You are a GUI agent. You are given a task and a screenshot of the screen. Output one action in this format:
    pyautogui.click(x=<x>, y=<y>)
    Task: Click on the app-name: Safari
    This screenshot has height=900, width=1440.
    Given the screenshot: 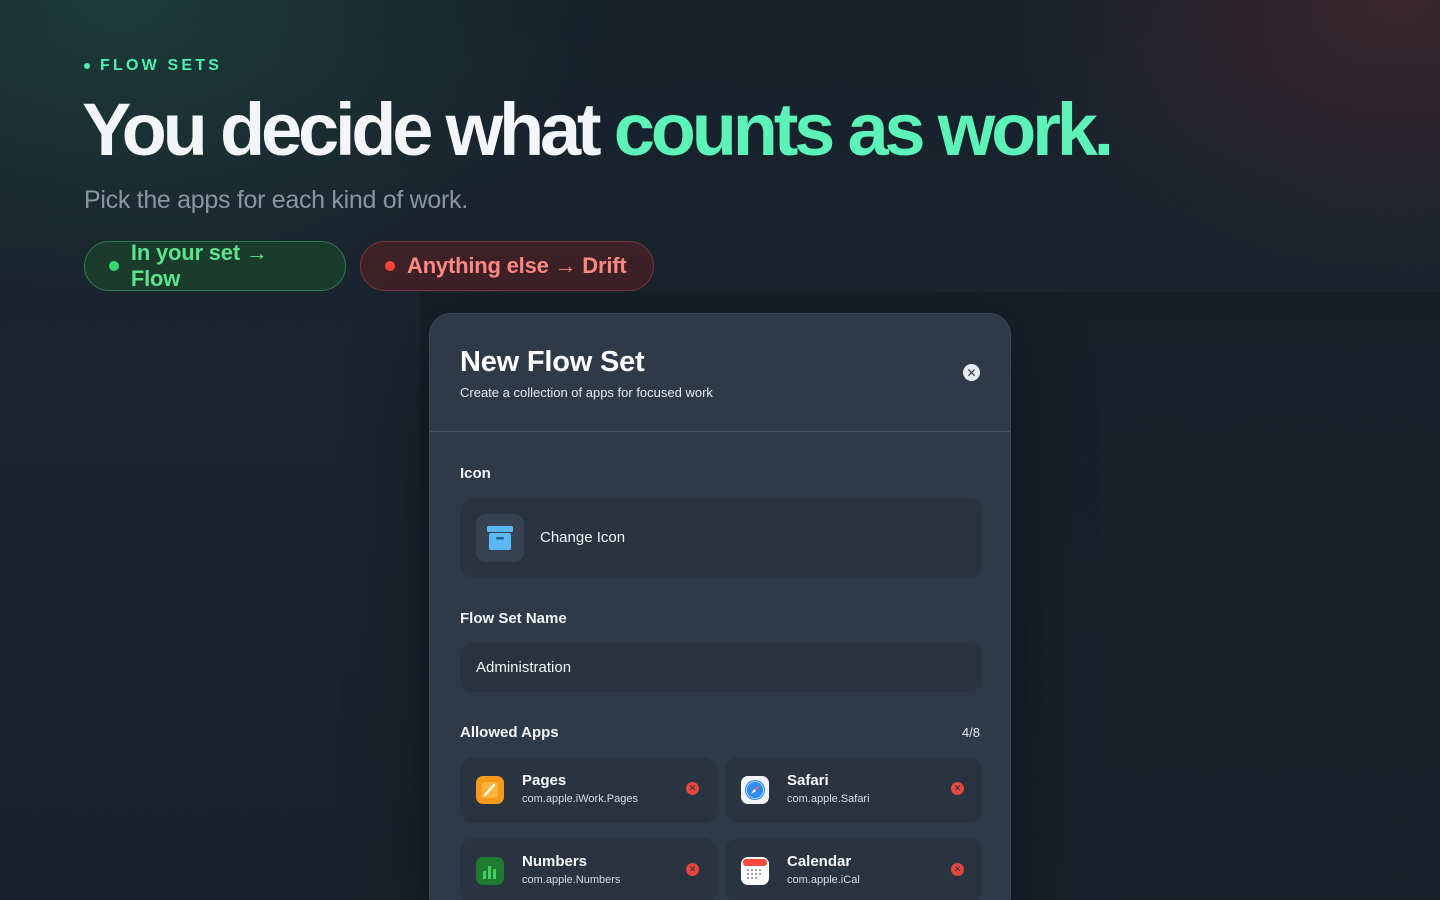 What is the action you would take?
    pyautogui.click(x=808, y=780)
    